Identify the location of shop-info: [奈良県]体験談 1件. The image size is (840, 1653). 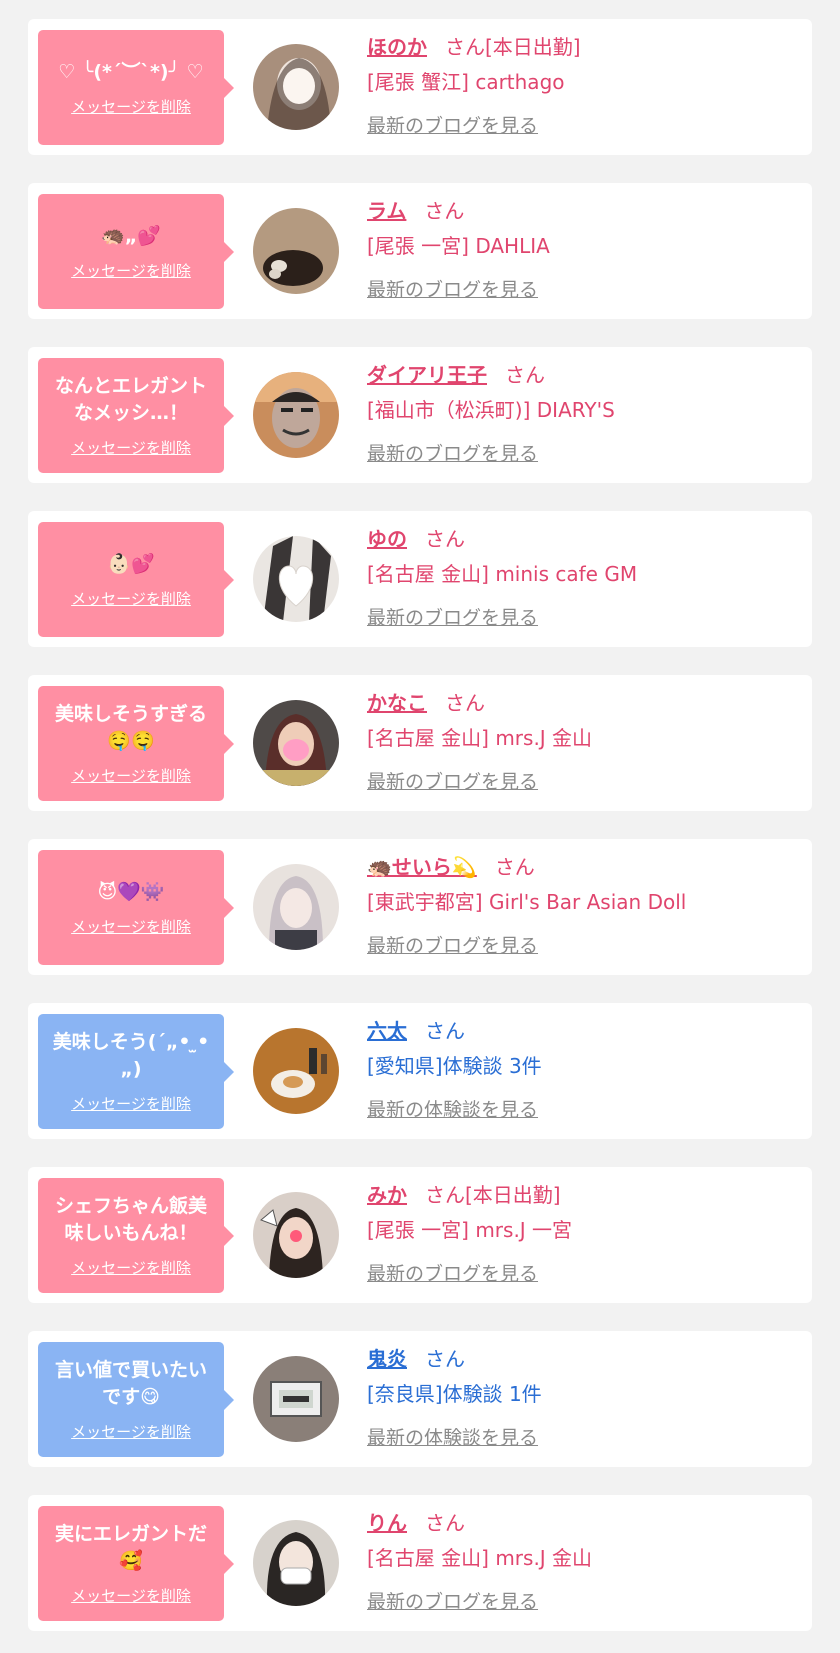
(454, 1394).